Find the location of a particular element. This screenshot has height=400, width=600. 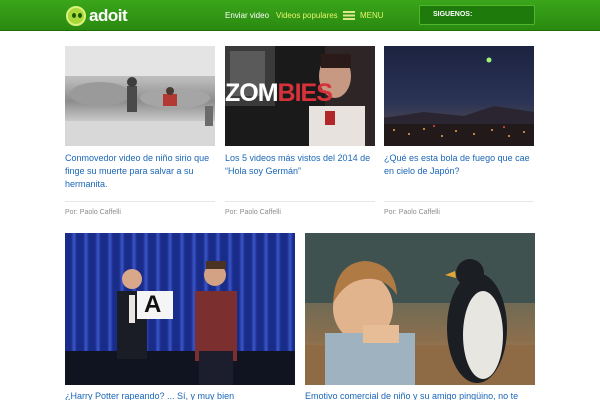

thumbnail-5-scene is located at coordinates (420, 309).